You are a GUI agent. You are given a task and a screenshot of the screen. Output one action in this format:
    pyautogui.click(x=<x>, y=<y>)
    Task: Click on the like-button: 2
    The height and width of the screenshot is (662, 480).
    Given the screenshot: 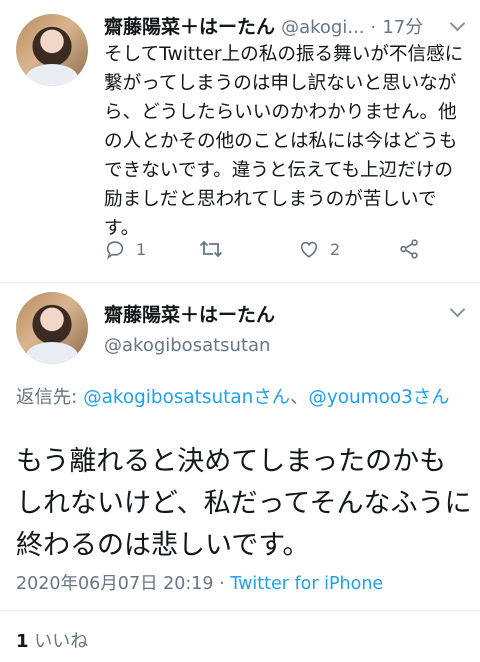 What is the action you would take?
    pyautogui.click(x=319, y=249)
    